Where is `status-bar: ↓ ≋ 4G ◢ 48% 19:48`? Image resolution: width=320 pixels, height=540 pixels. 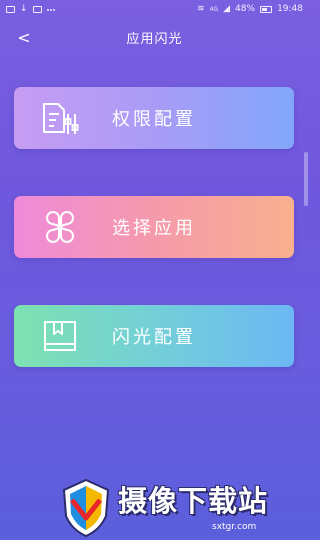
status-bar: ↓ ≋ 4G ◢ 48% 19:48 is located at coordinates (154, 9).